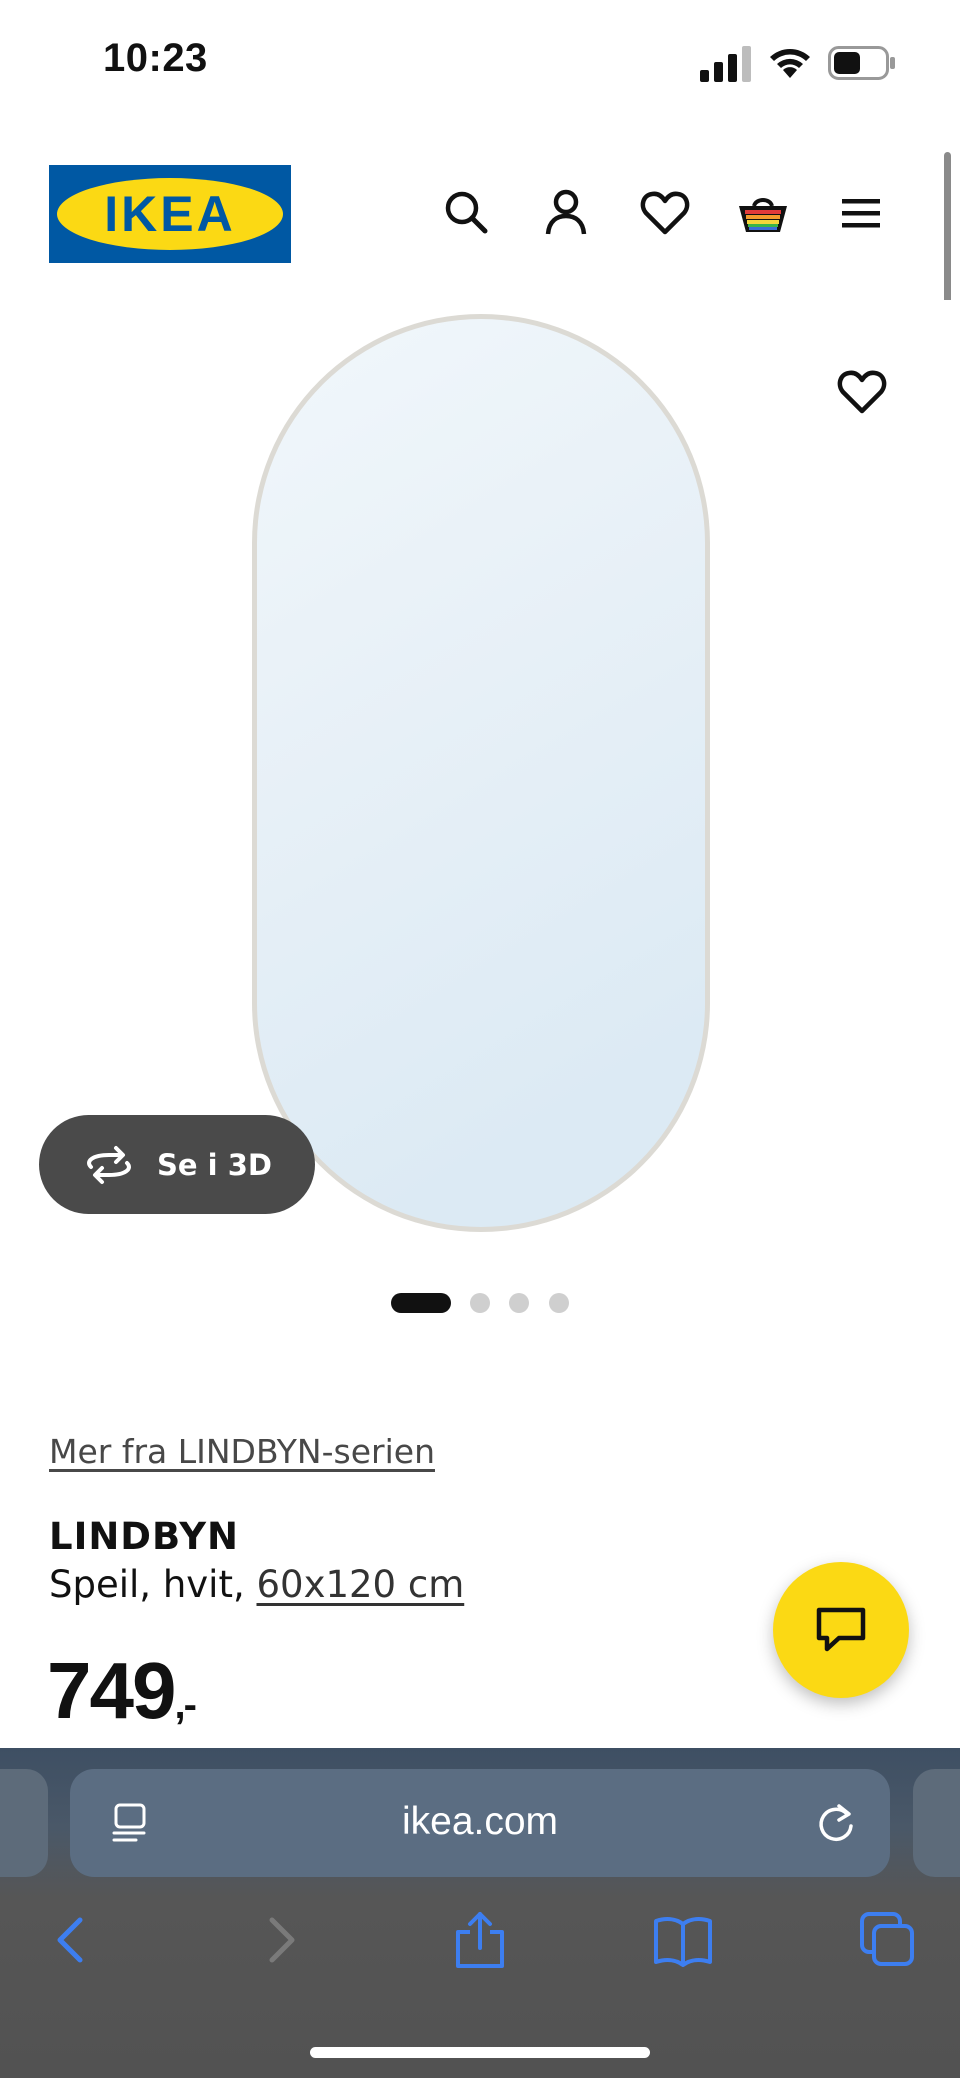 This screenshot has width=960, height=2078. Describe the element at coordinates (214, 1164) in the screenshot. I see `view-3d-label: Se i 3D` at that location.